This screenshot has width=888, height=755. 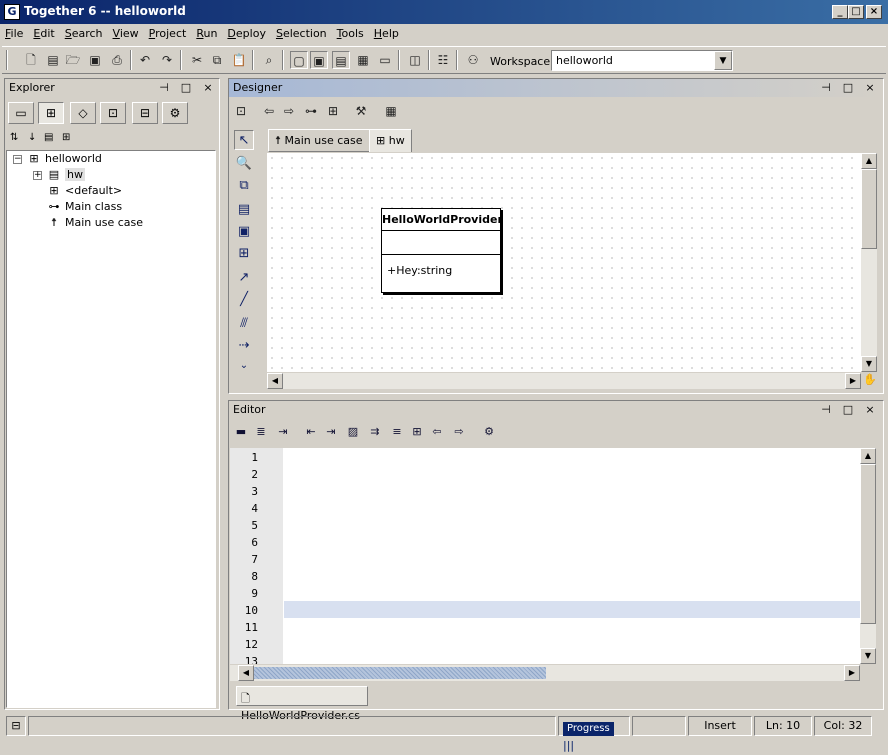 What do you see at coordinates (126, 32) in the screenshot?
I see `menu-view: View` at bounding box center [126, 32].